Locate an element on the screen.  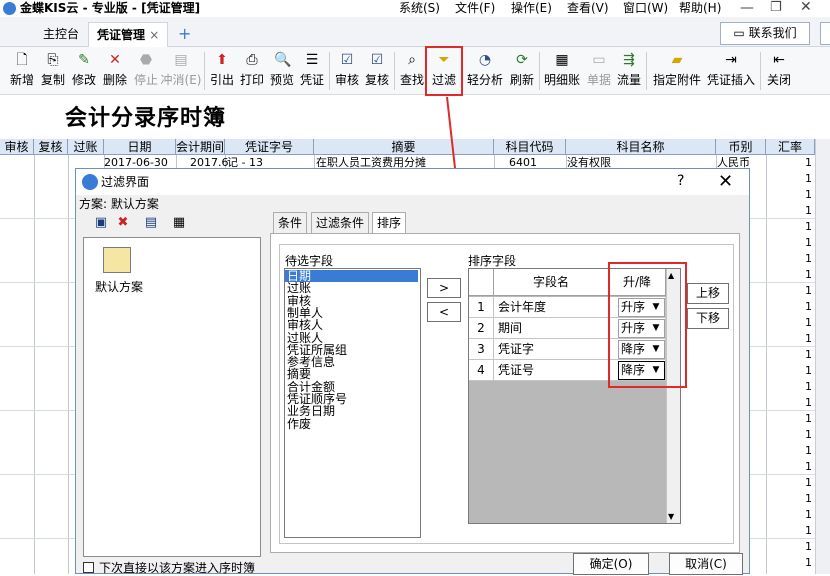
delete-icon: ✖ is located at coordinates (123, 223).